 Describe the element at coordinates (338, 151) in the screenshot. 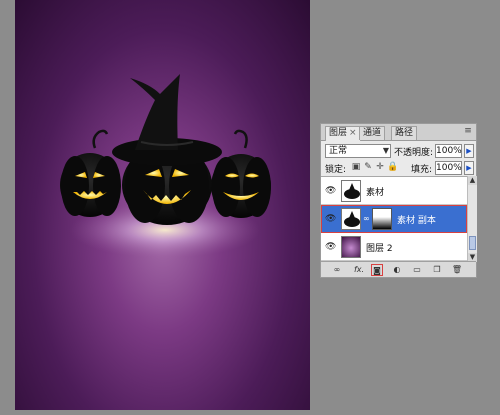

I see `blend-mode-value: 正常` at that location.